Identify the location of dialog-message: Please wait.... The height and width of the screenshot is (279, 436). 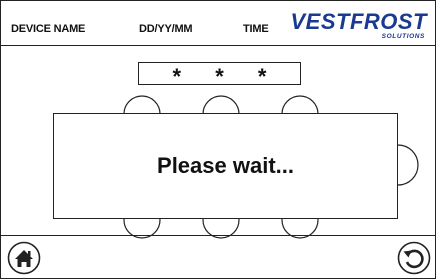
(225, 165).